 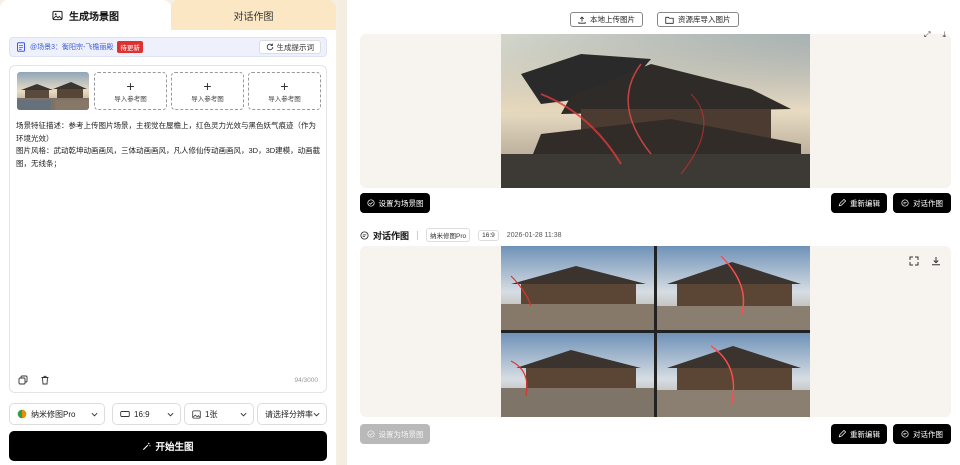 I want to click on upload-local-label: 本地上传图片, so click(x=612, y=19).